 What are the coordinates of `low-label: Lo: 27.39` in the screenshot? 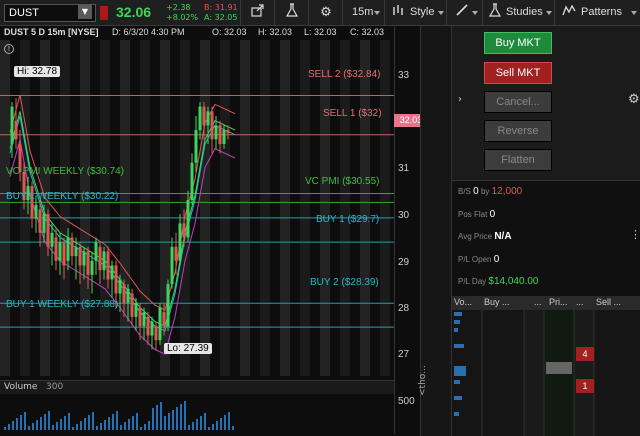 It's located at (188, 348).